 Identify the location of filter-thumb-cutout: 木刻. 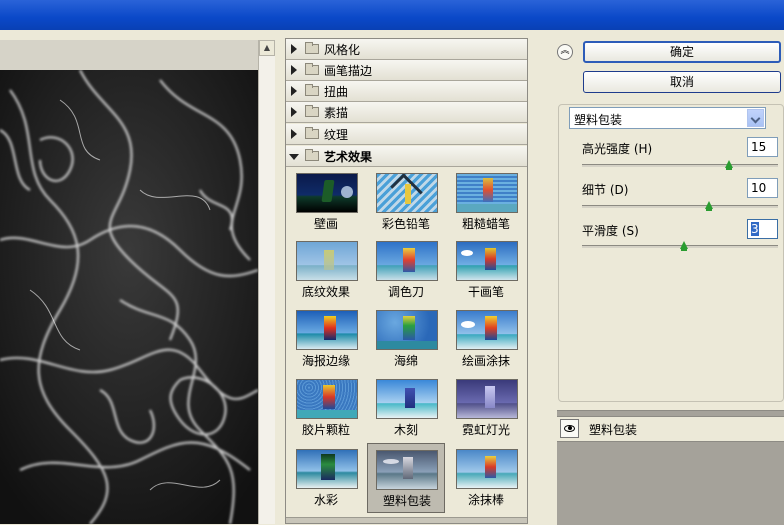
(406, 407).